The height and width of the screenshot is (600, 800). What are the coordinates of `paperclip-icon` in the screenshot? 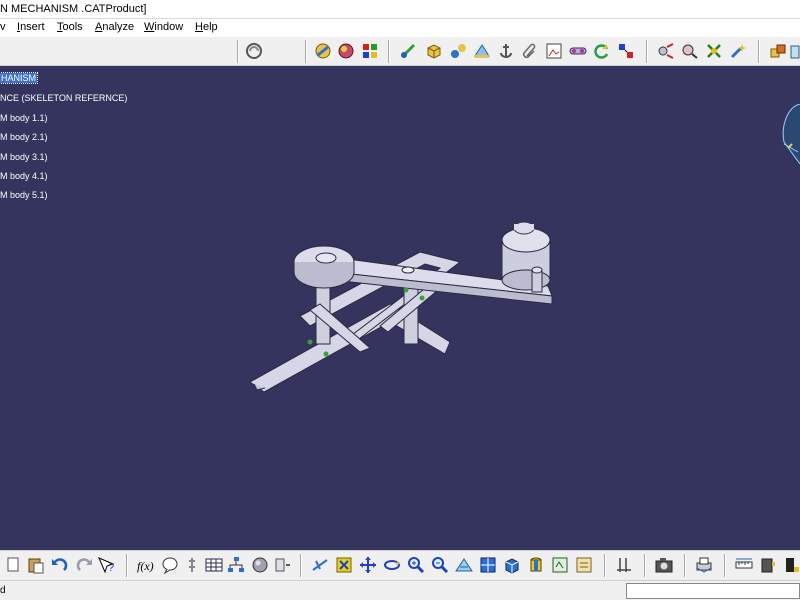 It's located at (530, 51).